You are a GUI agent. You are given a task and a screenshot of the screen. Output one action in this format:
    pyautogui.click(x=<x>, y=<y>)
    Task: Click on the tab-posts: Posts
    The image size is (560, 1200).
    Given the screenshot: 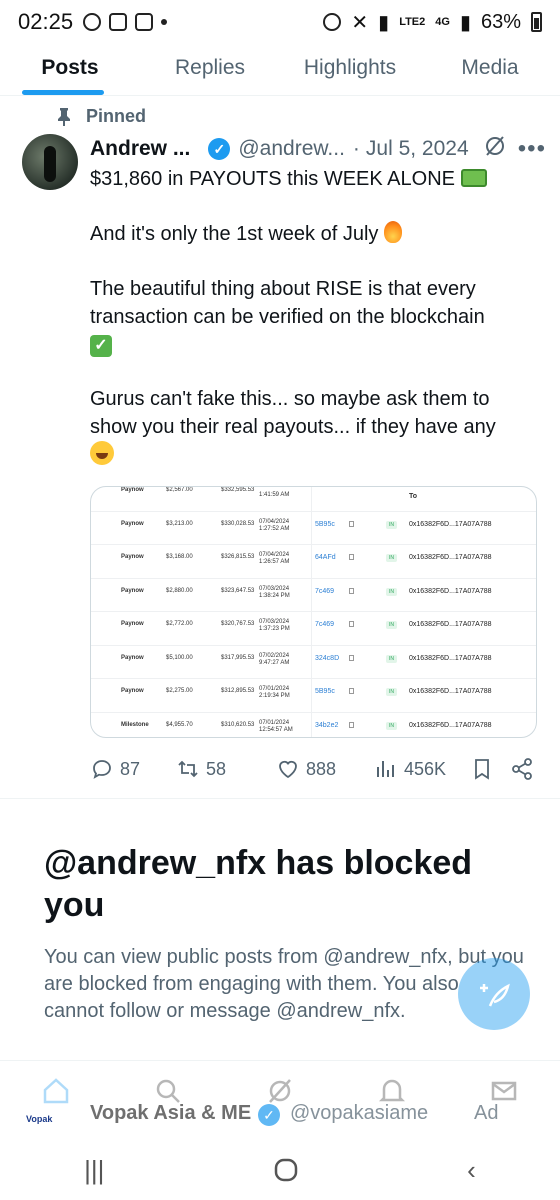 What is the action you would take?
    pyautogui.click(x=70, y=67)
    